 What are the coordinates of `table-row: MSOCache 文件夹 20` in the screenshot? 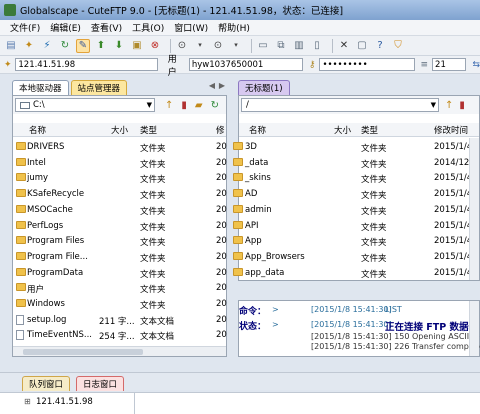 It's located at (120, 211).